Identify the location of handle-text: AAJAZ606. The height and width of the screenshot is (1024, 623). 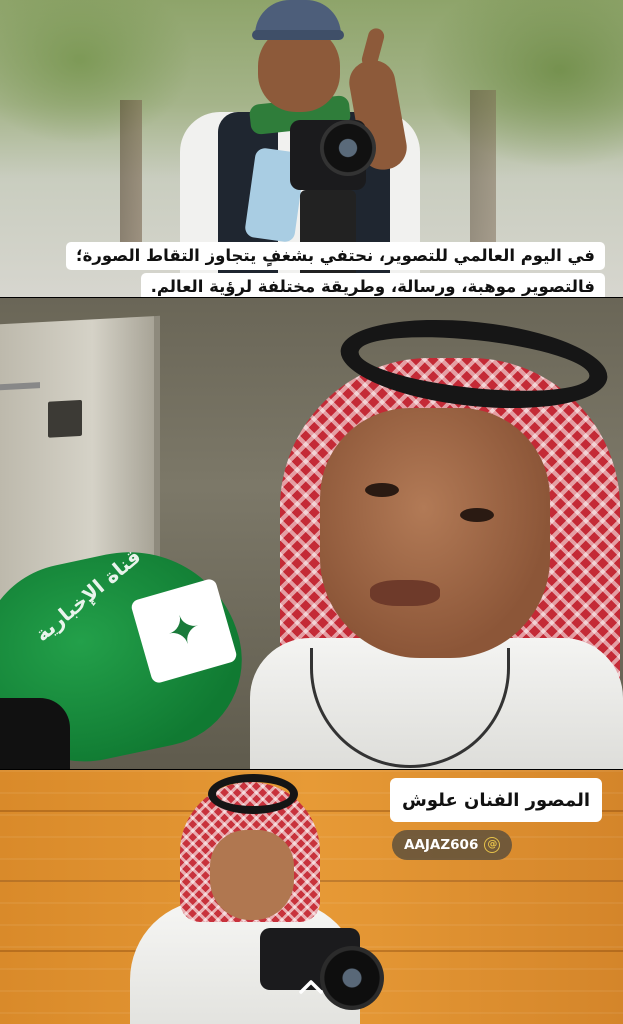
(441, 845).